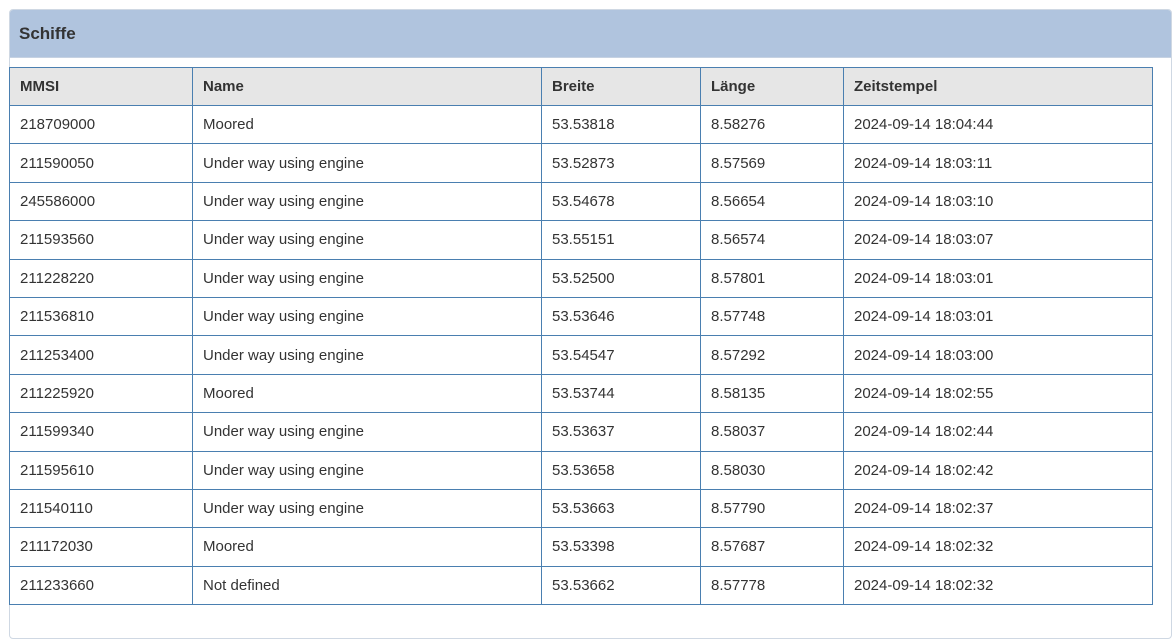 The height and width of the screenshot is (639, 1176). Describe the element at coordinates (621, 86) in the screenshot. I see `column-header-breite: Breite` at that location.